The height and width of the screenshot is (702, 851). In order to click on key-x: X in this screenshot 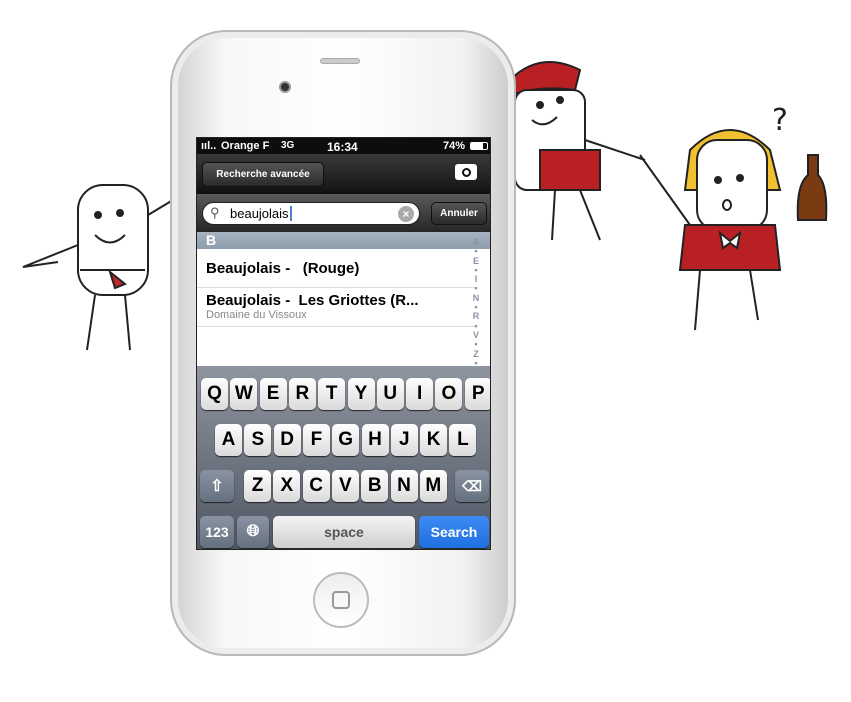, I will do `click(287, 486)`.